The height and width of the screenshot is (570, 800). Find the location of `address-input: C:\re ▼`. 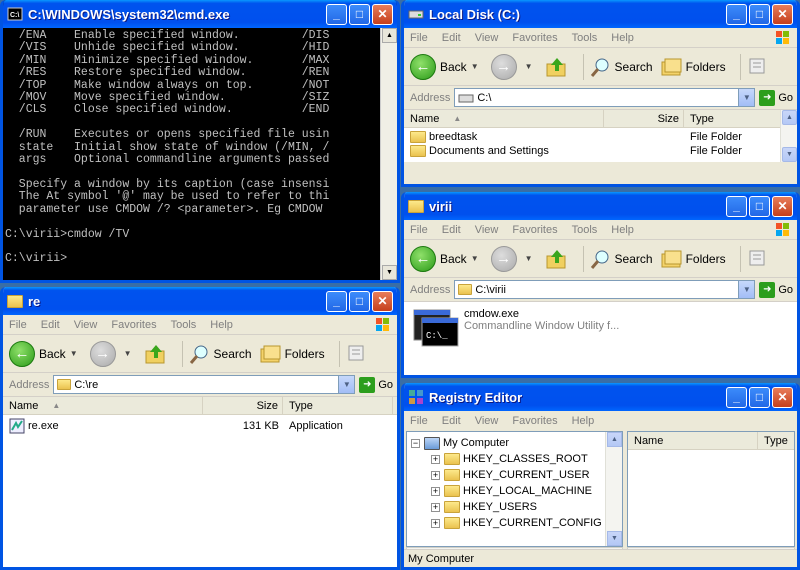

address-input: C:\re ▼ is located at coordinates (204, 384).